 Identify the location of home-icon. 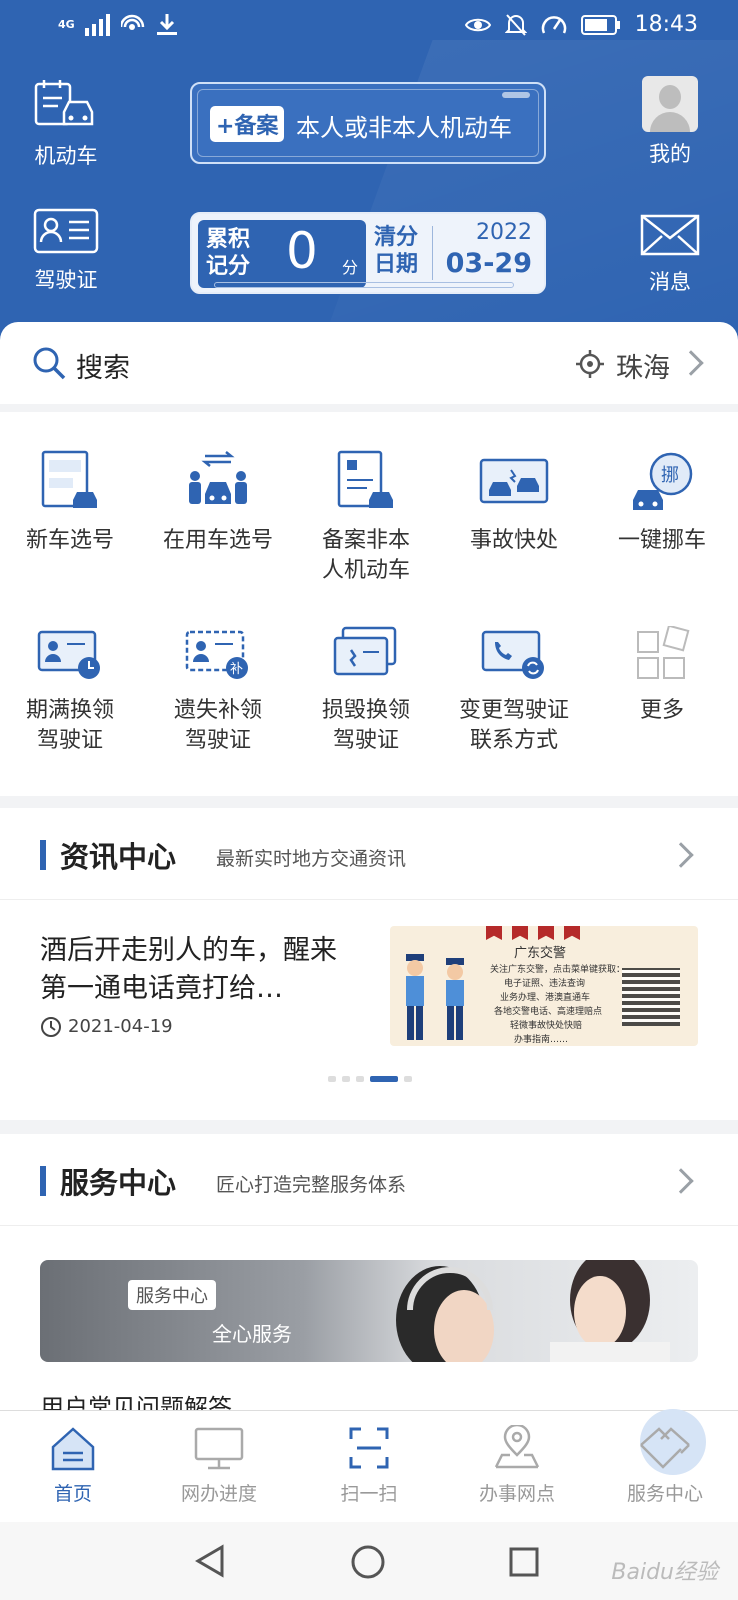
(73, 1449).